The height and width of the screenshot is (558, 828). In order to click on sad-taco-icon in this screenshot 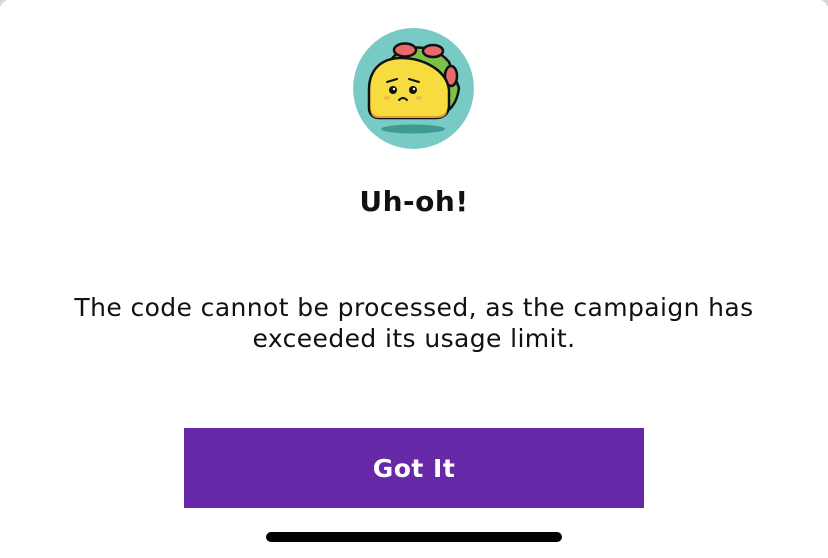, I will do `click(413, 88)`.